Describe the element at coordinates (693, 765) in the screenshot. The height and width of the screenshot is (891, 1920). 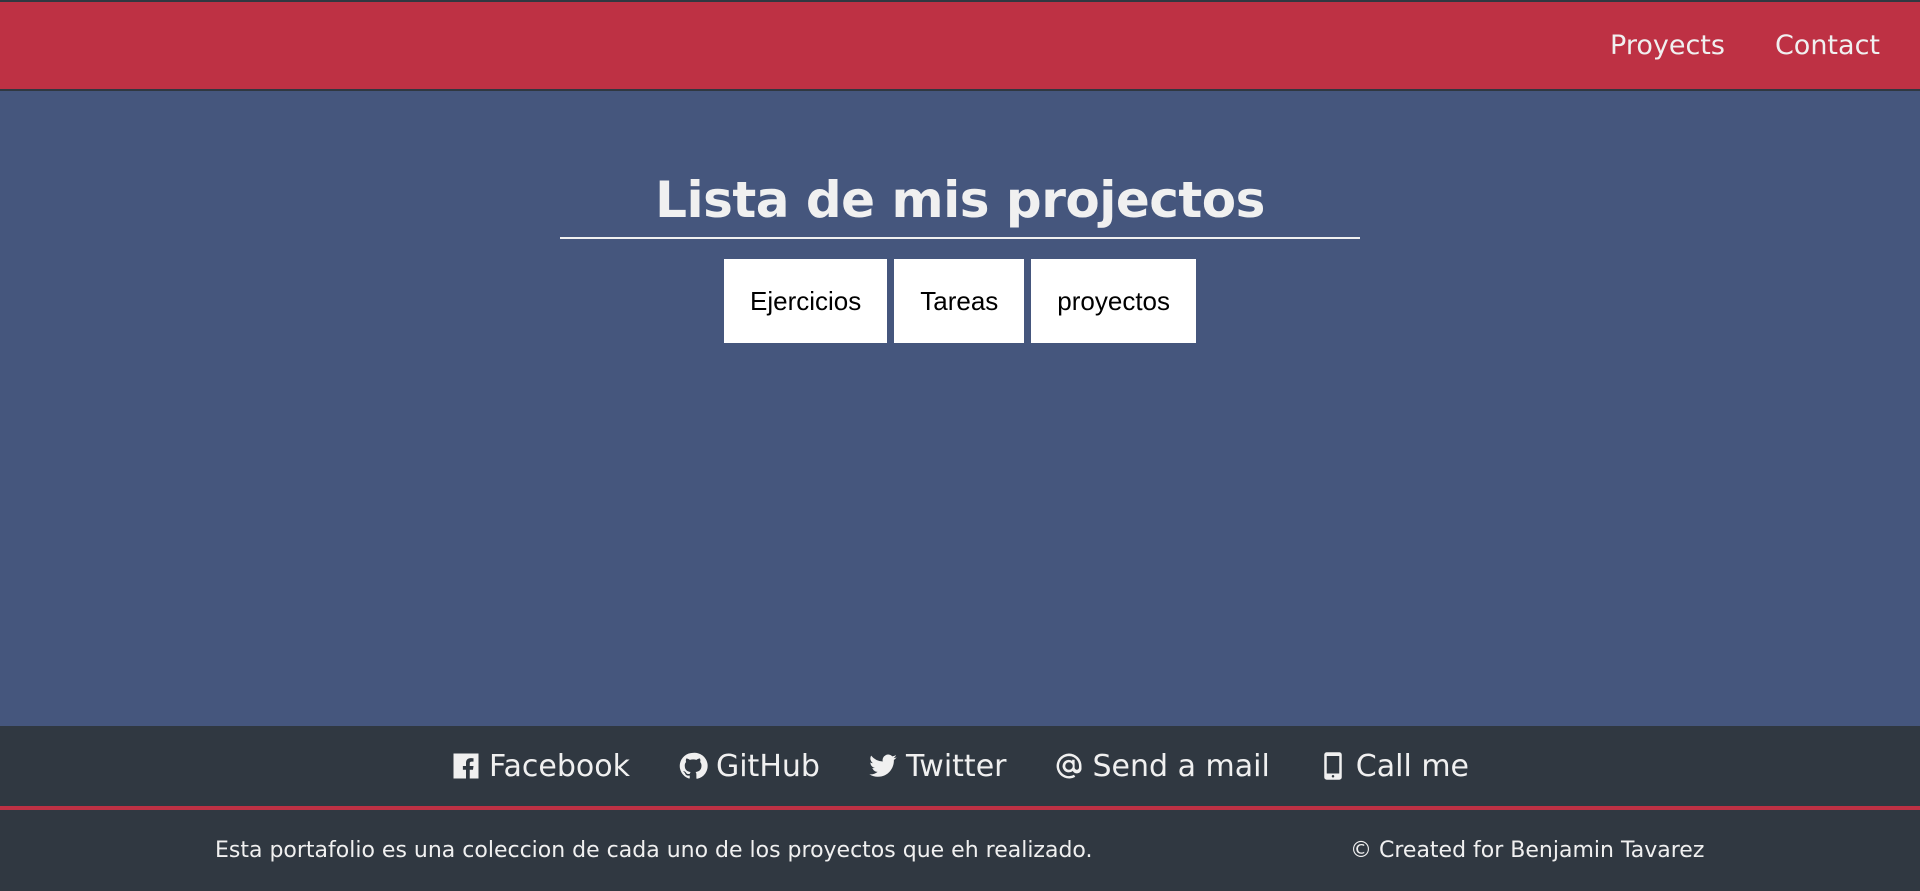
I see `github-icon` at that location.